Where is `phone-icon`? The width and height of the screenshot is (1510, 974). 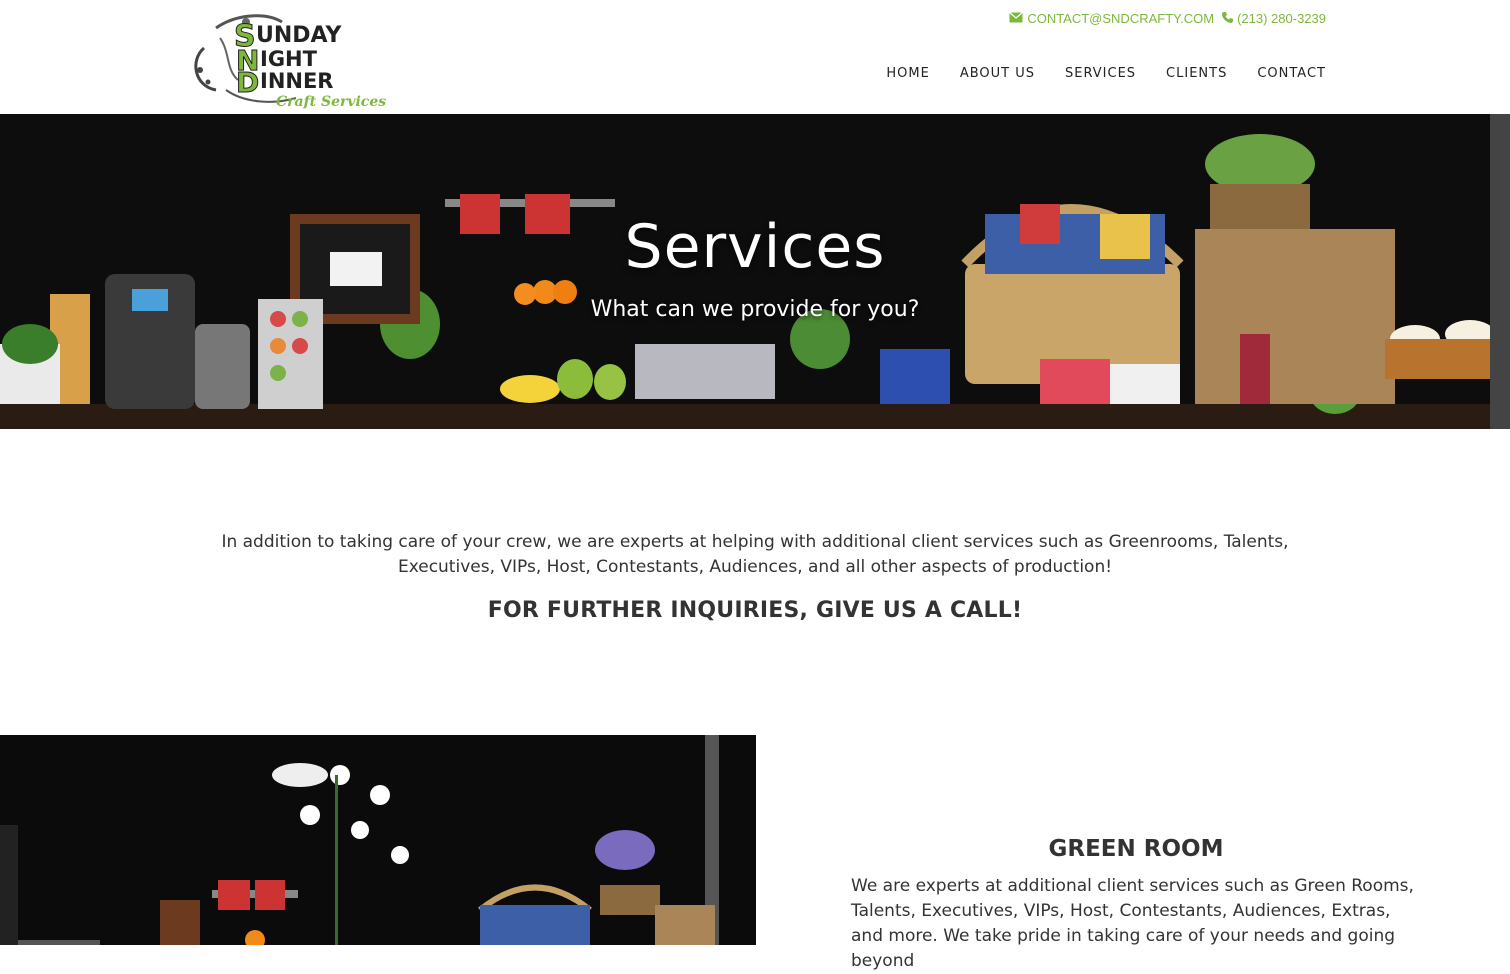 phone-icon is located at coordinates (1228, 18).